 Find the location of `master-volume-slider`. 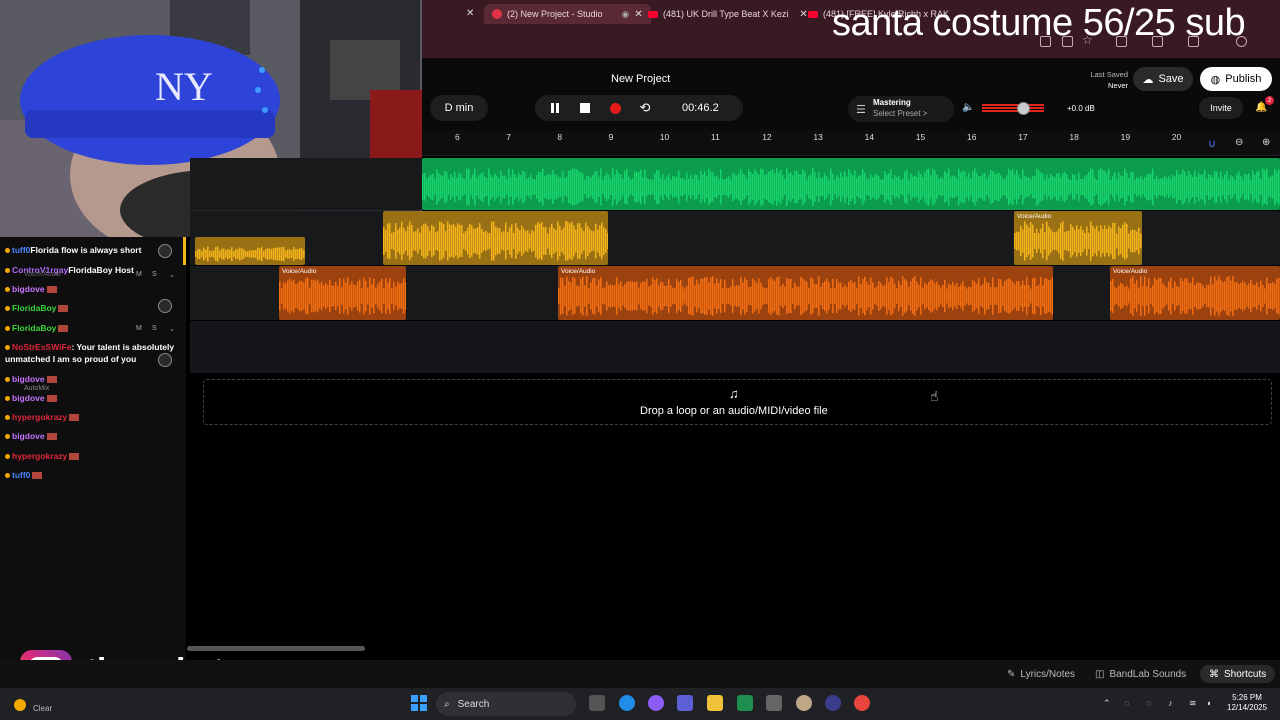

master-volume-slider is located at coordinates (1013, 108).